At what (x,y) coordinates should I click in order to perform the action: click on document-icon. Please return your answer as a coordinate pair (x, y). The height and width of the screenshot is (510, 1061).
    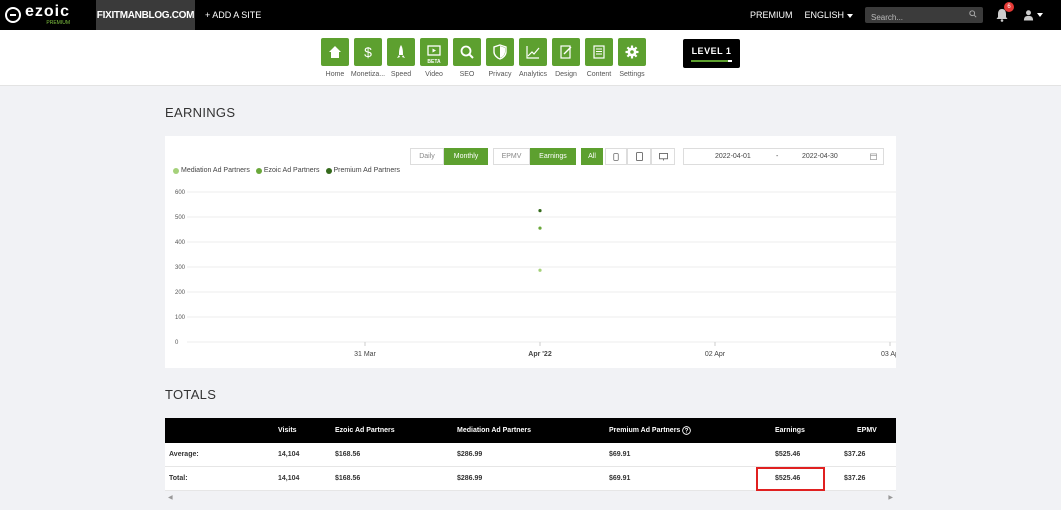
    Looking at the image, I should click on (599, 52).